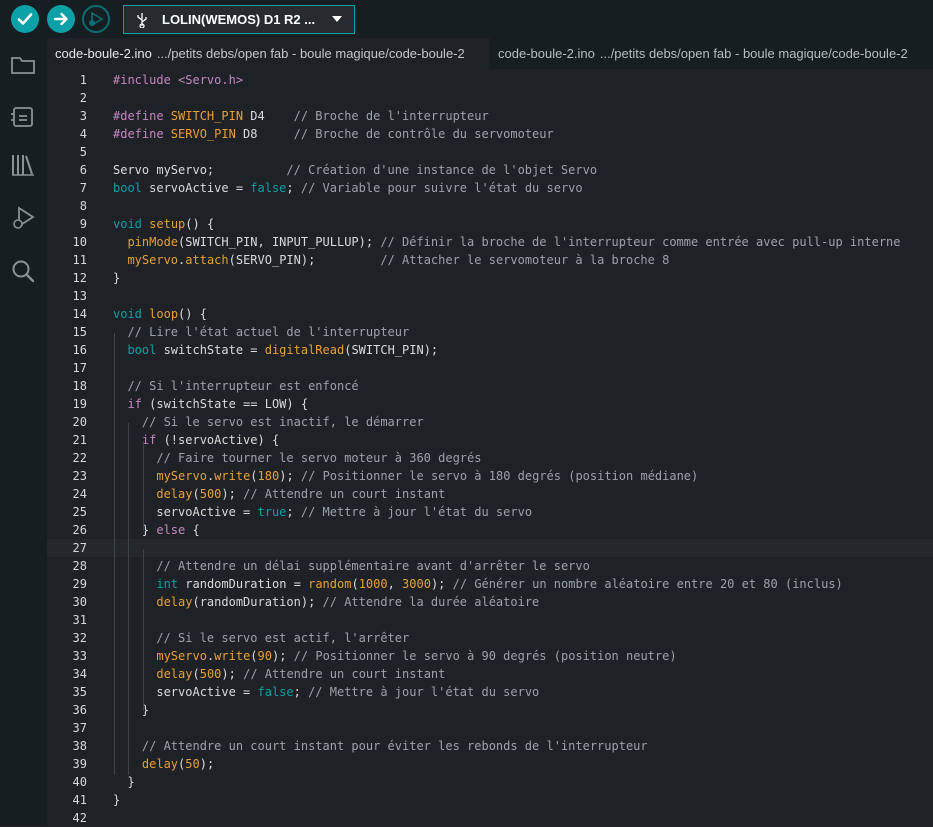  Describe the element at coordinates (164, 314) in the screenshot. I see `code-token: loop` at that location.